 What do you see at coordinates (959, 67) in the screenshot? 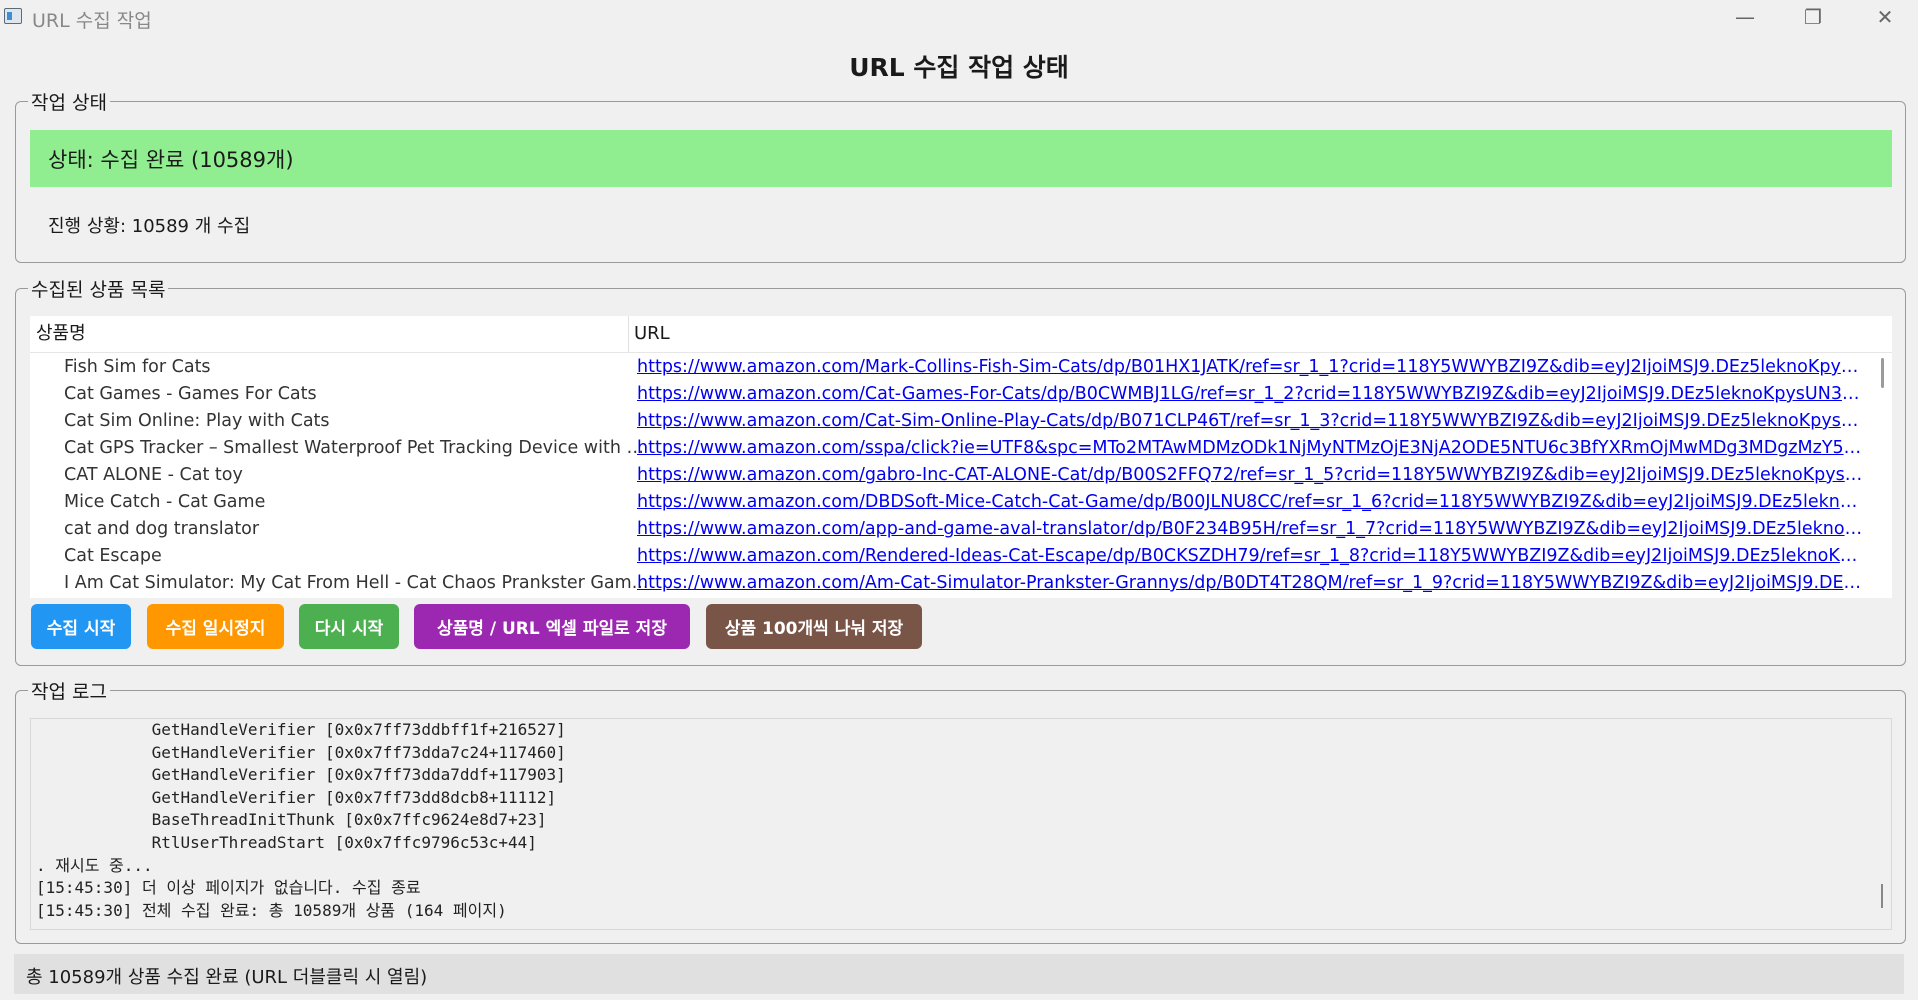
I see `page-title: URL 수집 작업 상태` at bounding box center [959, 67].